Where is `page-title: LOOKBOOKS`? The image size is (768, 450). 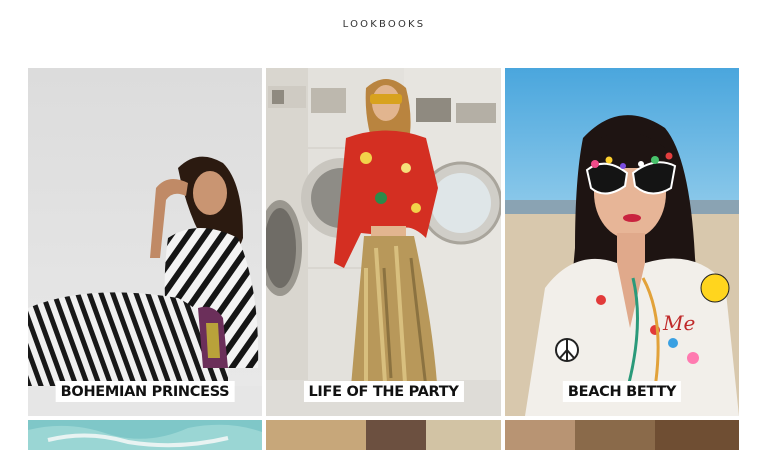
page-title: LOOKBOOKS is located at coordinates (384, 24).